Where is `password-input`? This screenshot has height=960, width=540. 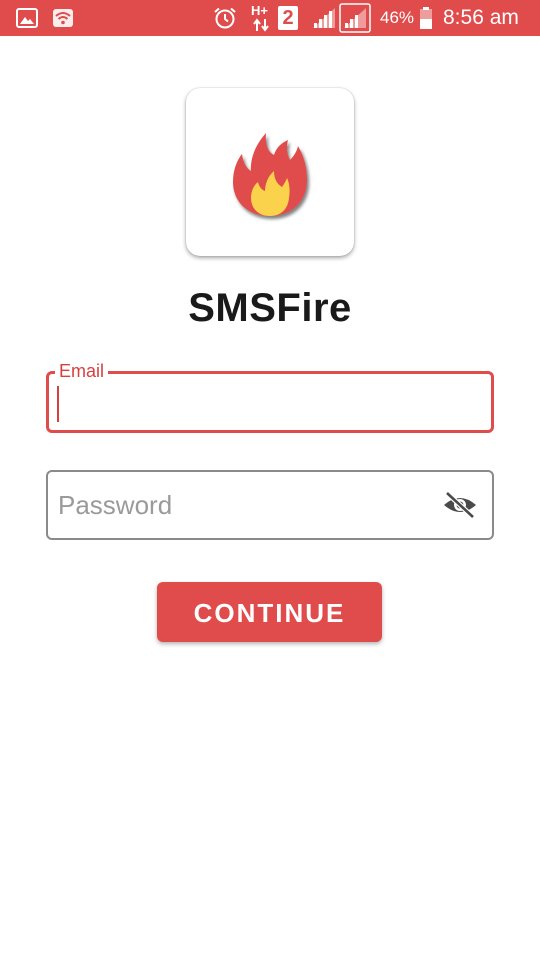
password-input is located at coordinates (270, 505).